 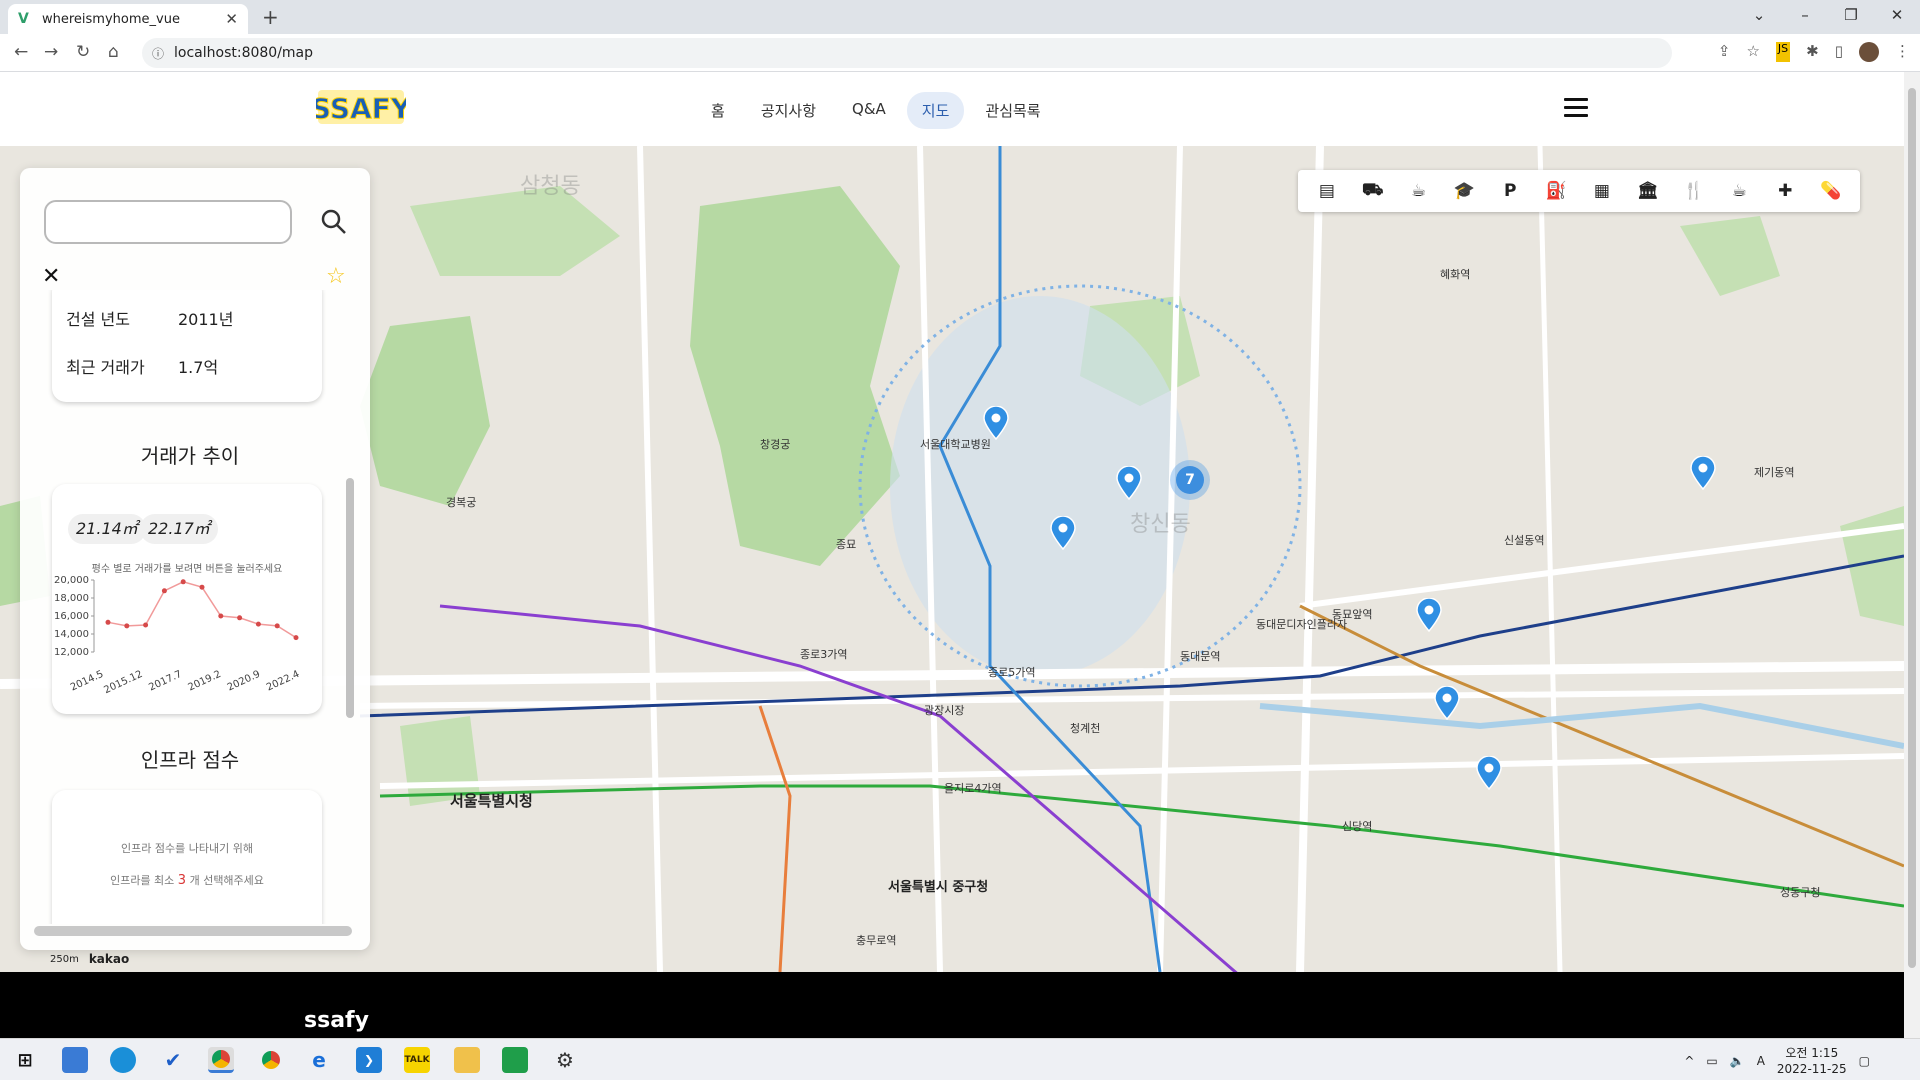 What do you see at coordinates (1812, 1061) in the screenshot?
I see `taskbar-clock: 오전 1:15 2022-11-25` at bounding box center [1812, 1061].